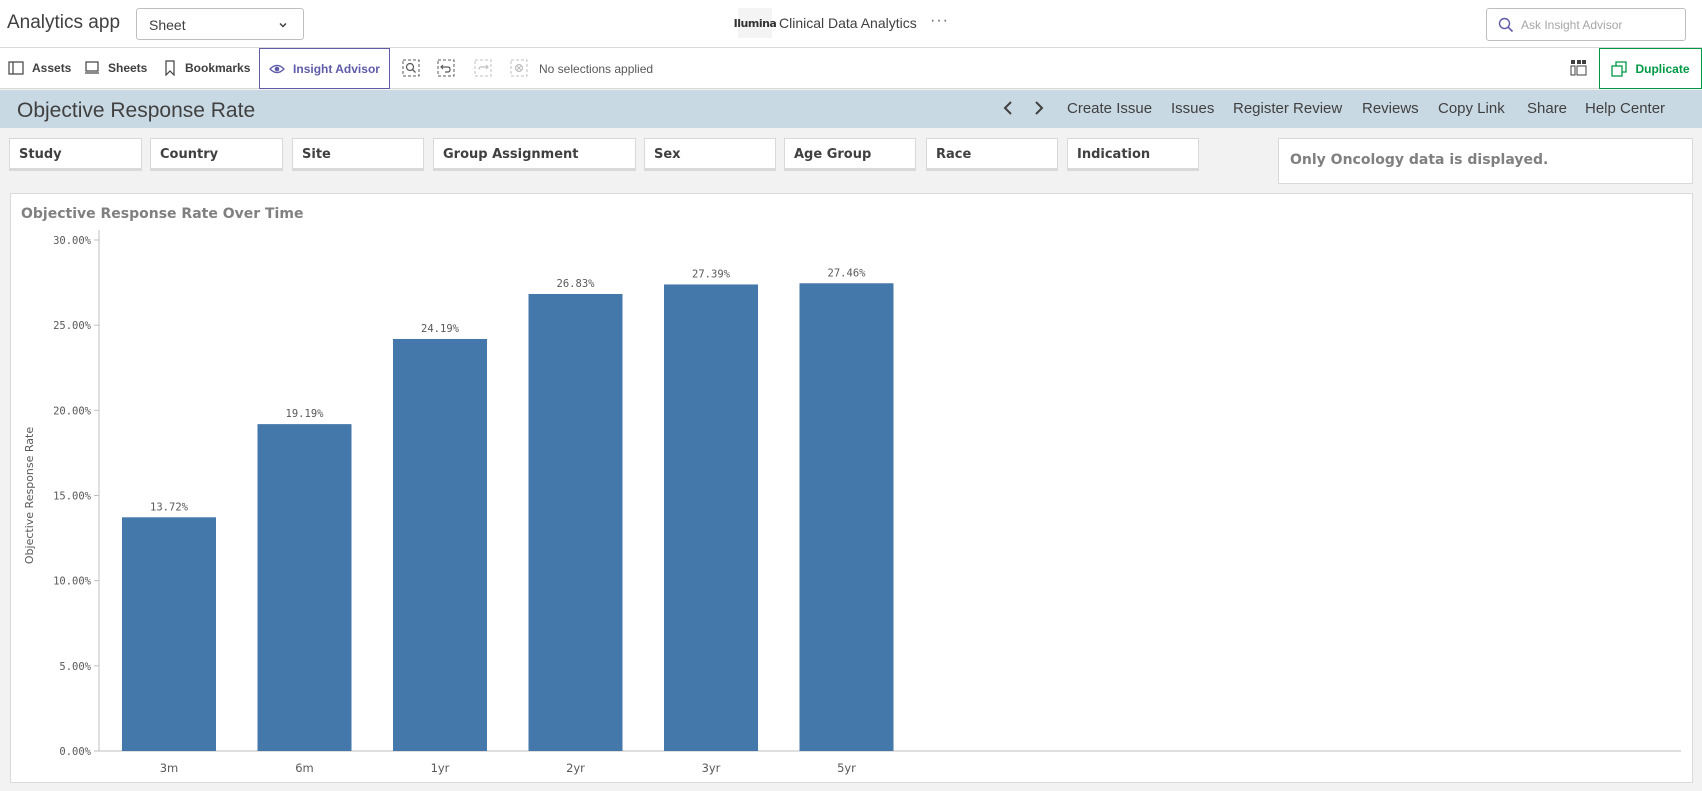 The height and width of the screenshot is (791, 1702). I want to click on ask-insight-advisor-search, so click(1586, 24).